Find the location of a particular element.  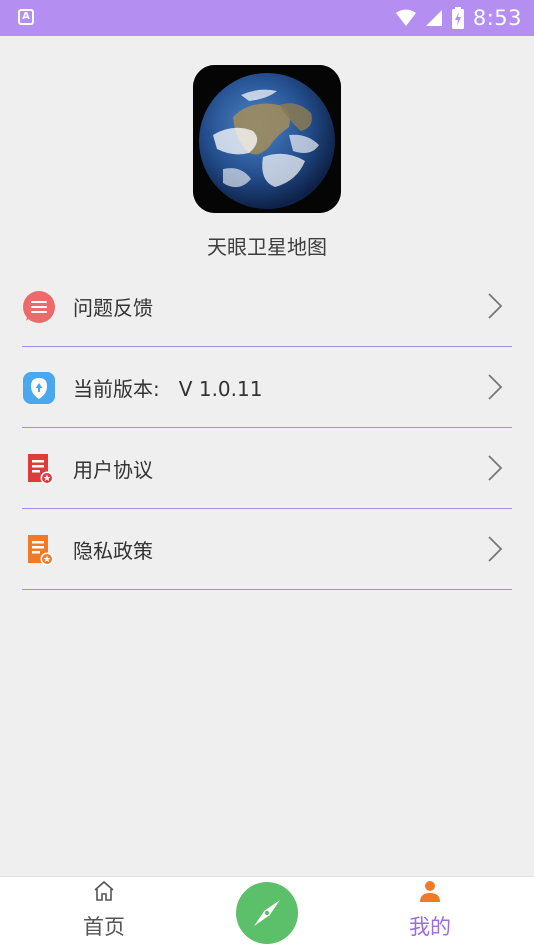

home-icon is located at coordinates (104, 890).